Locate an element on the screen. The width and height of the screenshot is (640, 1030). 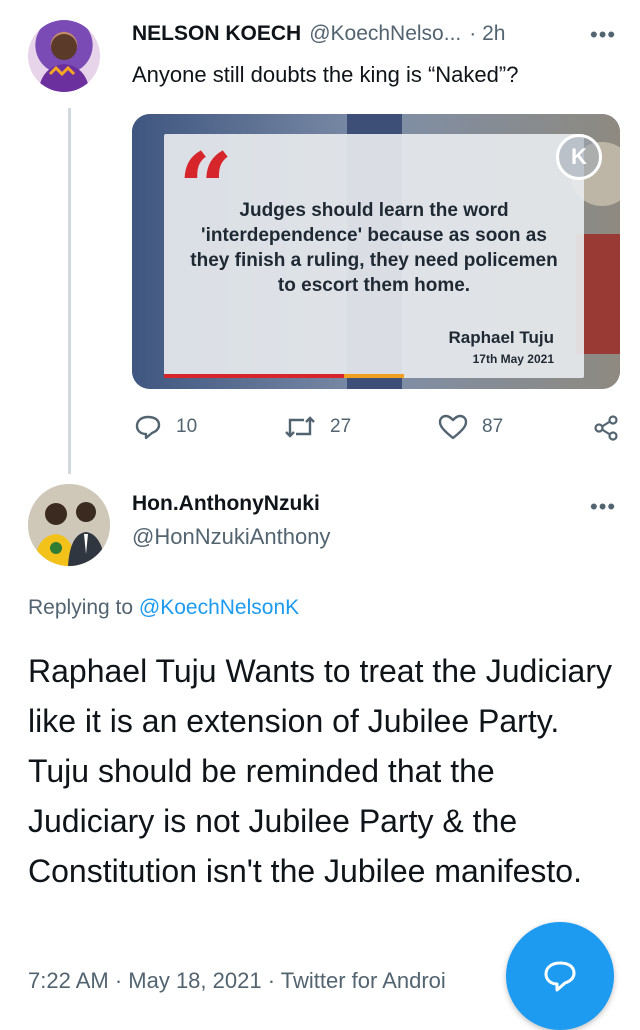
tweet-time: · 2h is located at coordinates (487, 34).